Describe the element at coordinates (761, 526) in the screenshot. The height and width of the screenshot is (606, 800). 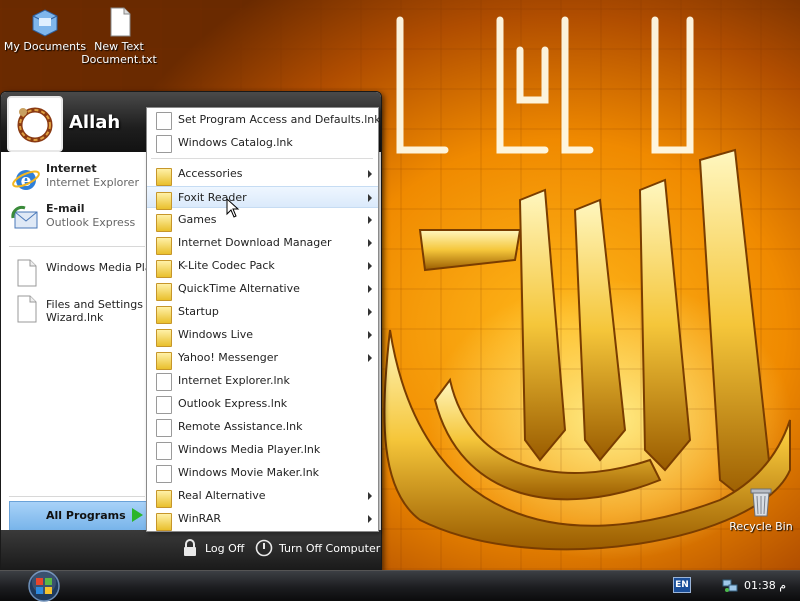
I see `desktop-icon-label: Recycle Bin` at that location.